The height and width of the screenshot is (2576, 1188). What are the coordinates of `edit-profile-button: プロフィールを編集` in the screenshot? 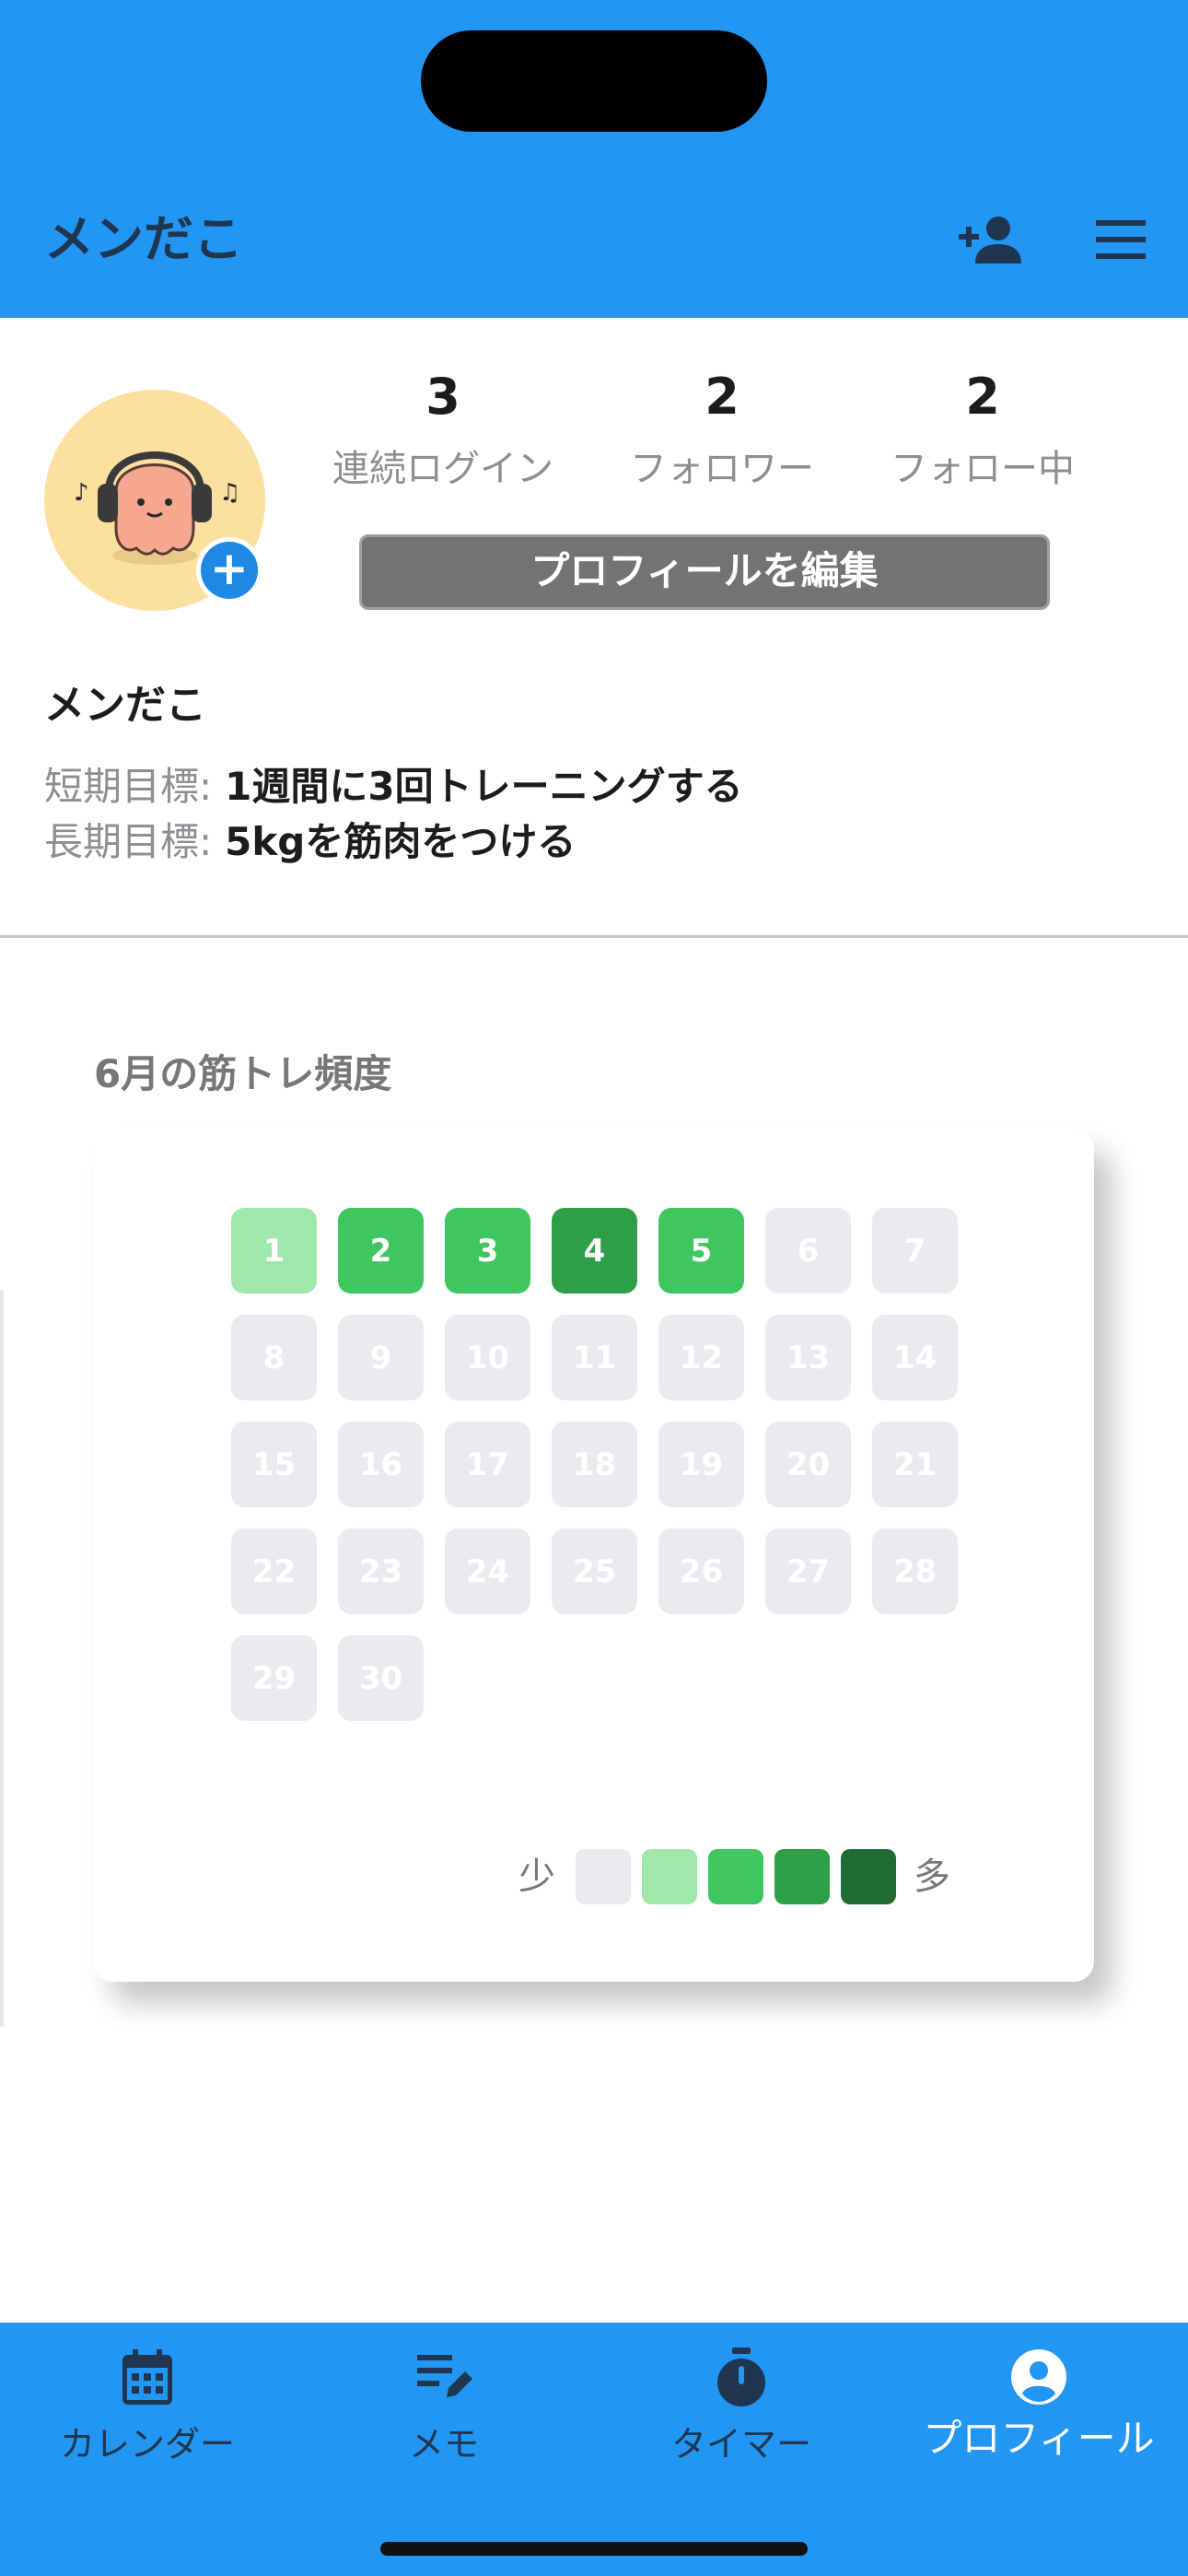 It's located at (705, 572).